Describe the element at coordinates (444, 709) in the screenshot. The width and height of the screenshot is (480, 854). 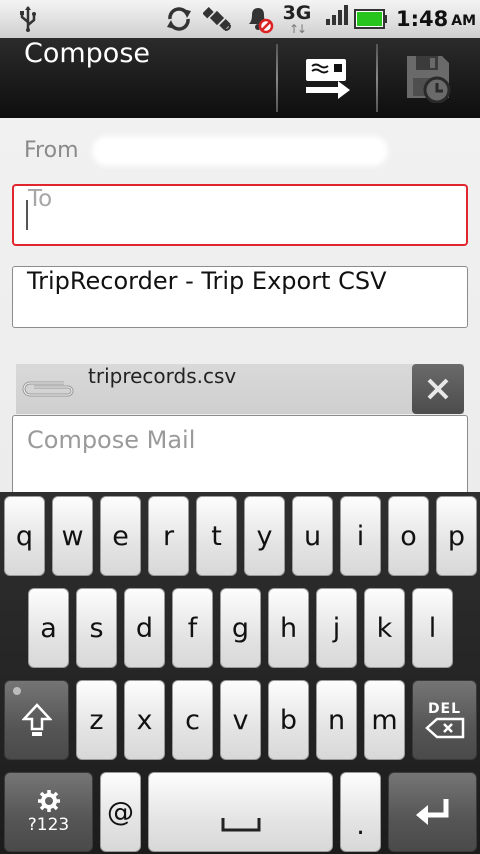
I see `delete-label: DEL` at that location.